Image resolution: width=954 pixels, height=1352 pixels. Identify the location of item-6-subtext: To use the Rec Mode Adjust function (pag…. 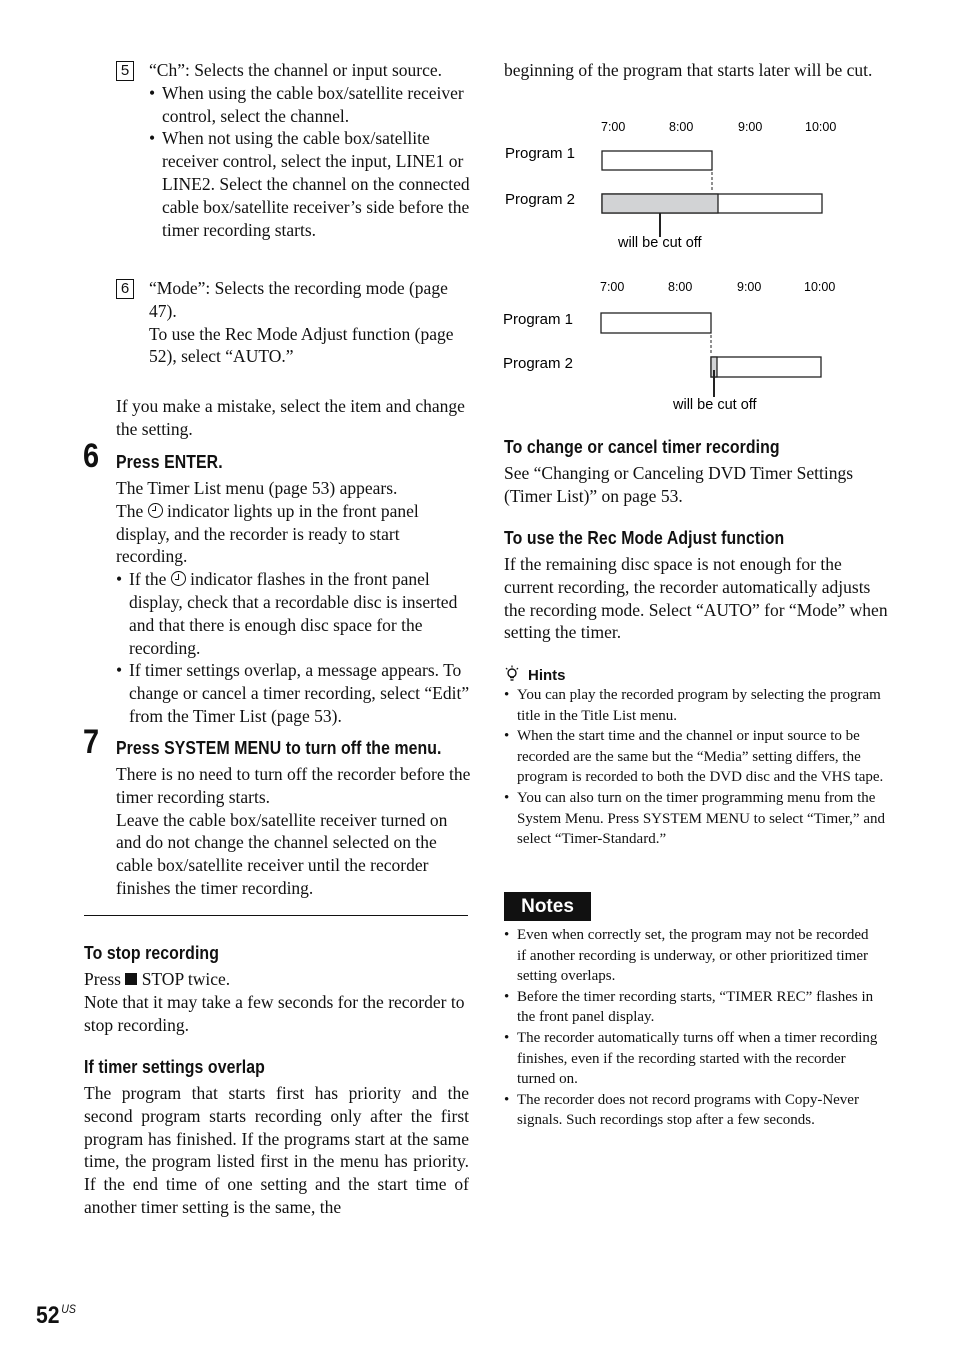
(301, 345).